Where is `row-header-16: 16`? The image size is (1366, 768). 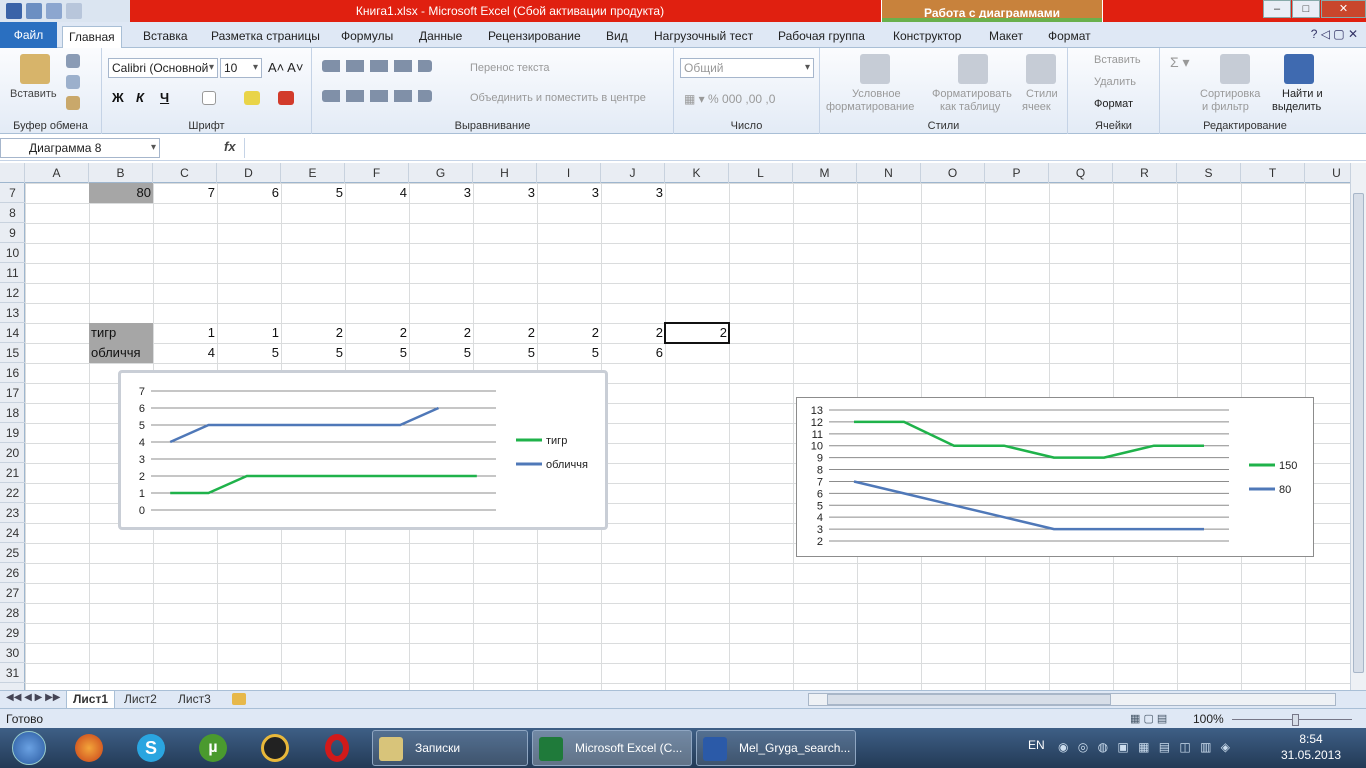
row-header-16: 16 is located at coordinates (12, 373).